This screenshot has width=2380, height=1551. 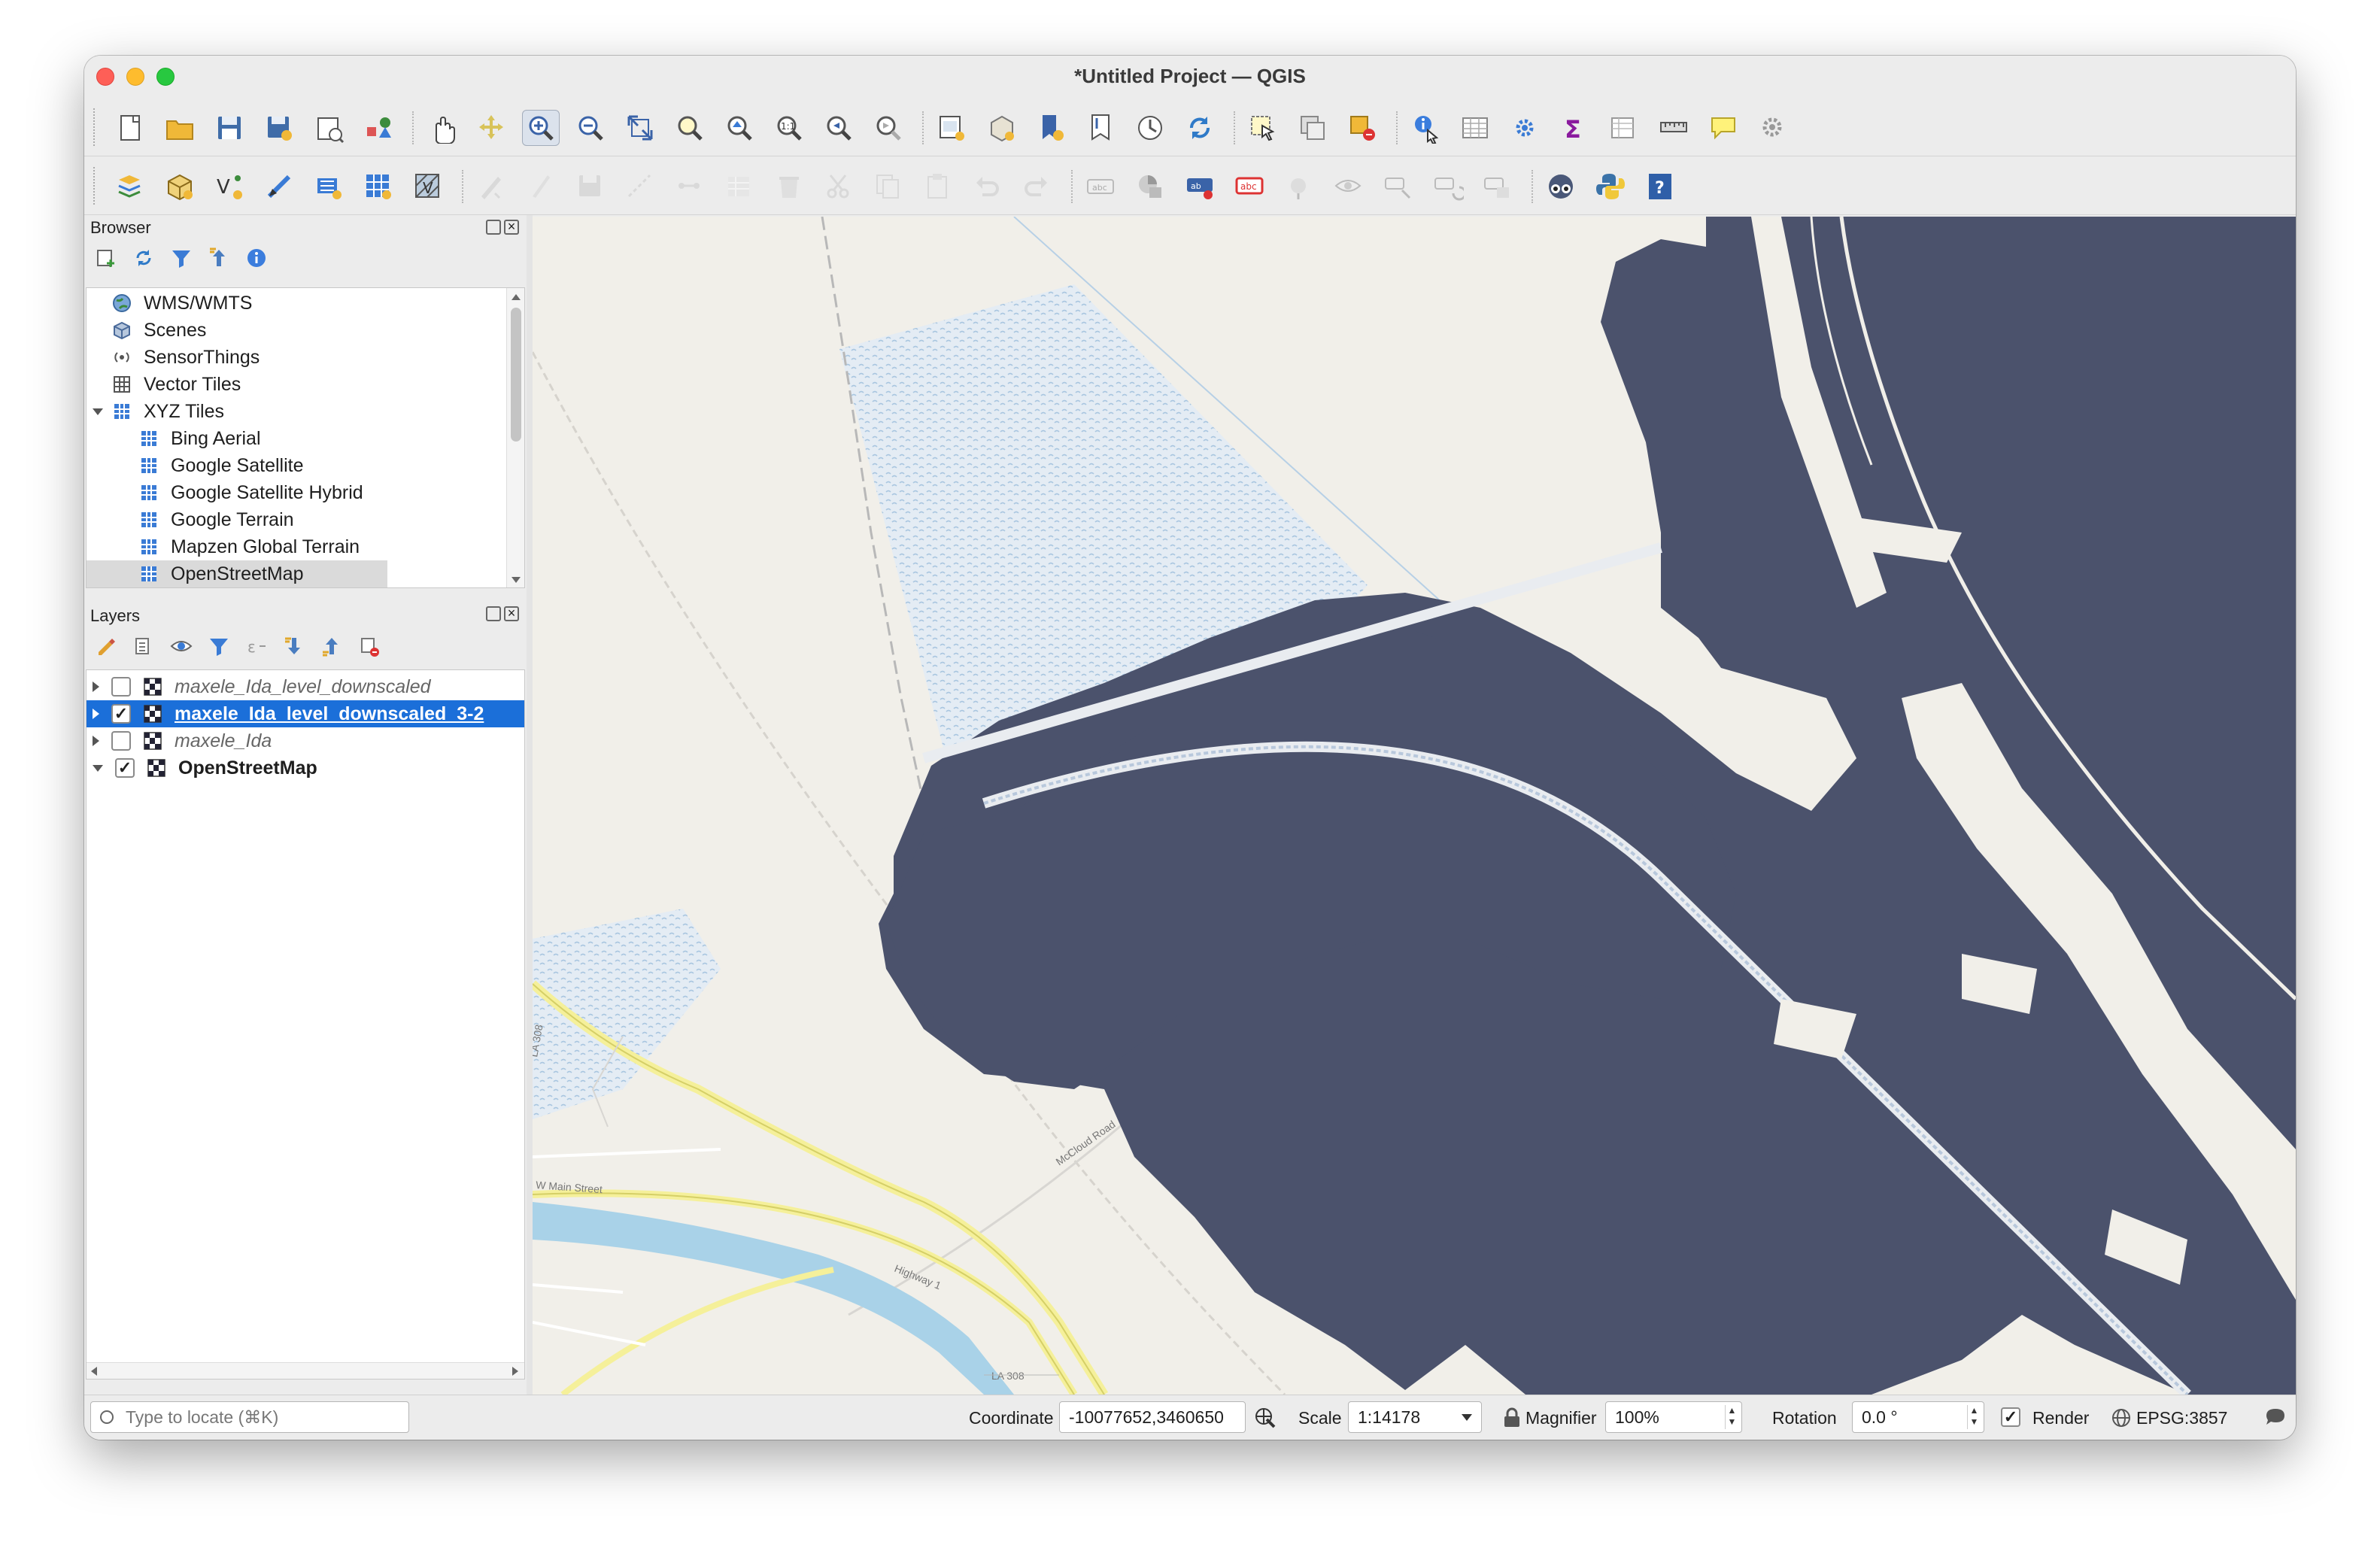 What do you see at coordinates (195, 466) in the screenshot?
I see `browser-item-google-satellite: Google Satellite` at bounding box center [195, 466].